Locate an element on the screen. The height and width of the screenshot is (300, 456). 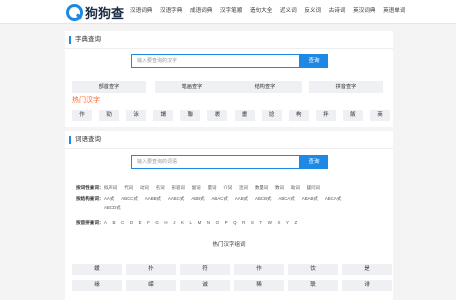
hot-chars-title: 热门汉字 is located at coordinates (86, 100).